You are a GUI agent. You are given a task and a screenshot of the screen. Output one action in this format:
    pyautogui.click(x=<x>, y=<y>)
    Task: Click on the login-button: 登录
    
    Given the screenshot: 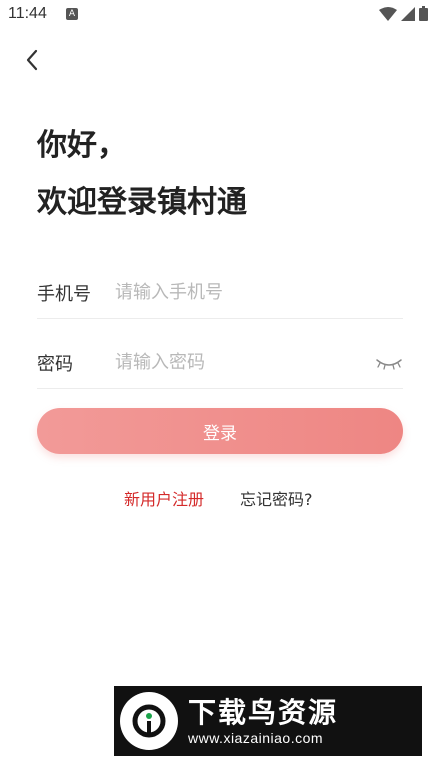 What is the action you would take?
    pyautogui.click(x=220, y=431)
    